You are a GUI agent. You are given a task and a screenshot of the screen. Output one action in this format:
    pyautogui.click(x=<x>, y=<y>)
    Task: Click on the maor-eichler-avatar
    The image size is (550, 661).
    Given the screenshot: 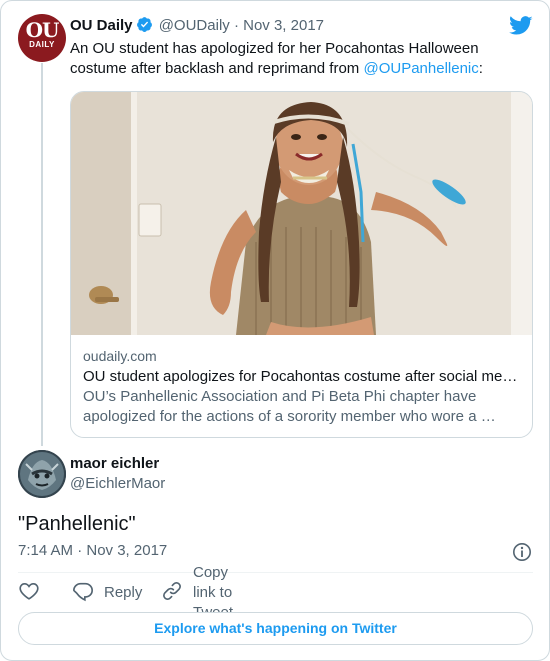 What is the action you would take?
    pyautogui.click(x=42, y=474)
    